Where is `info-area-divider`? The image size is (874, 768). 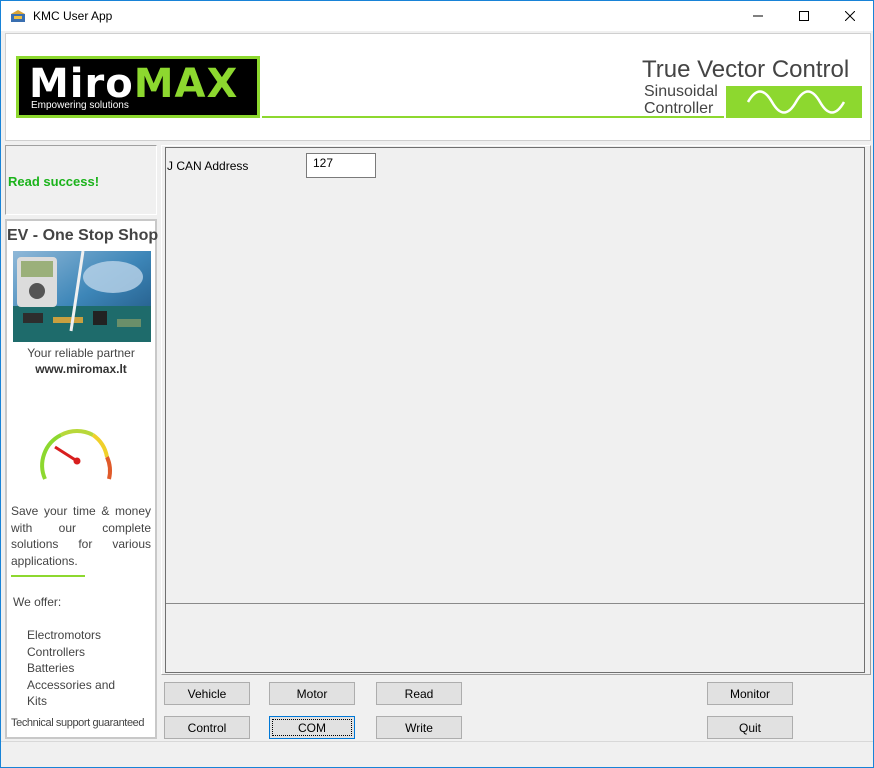 info-area-divider is located at coordinates (515, 603).